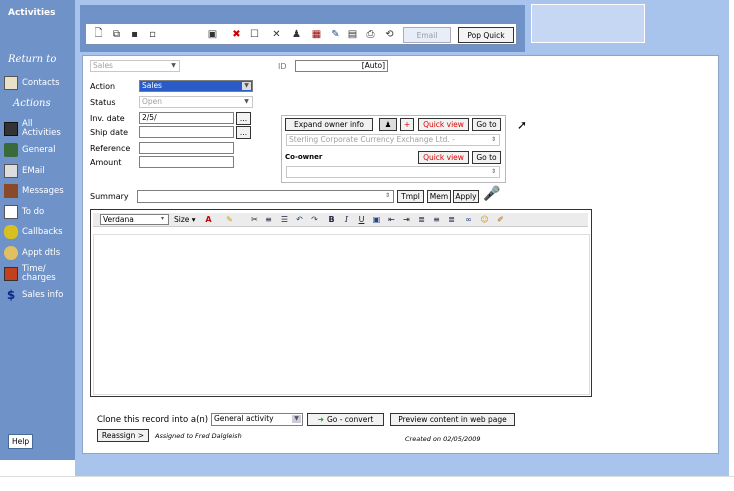  I want to click on align-center-icon: ≡, so click(436, 219).